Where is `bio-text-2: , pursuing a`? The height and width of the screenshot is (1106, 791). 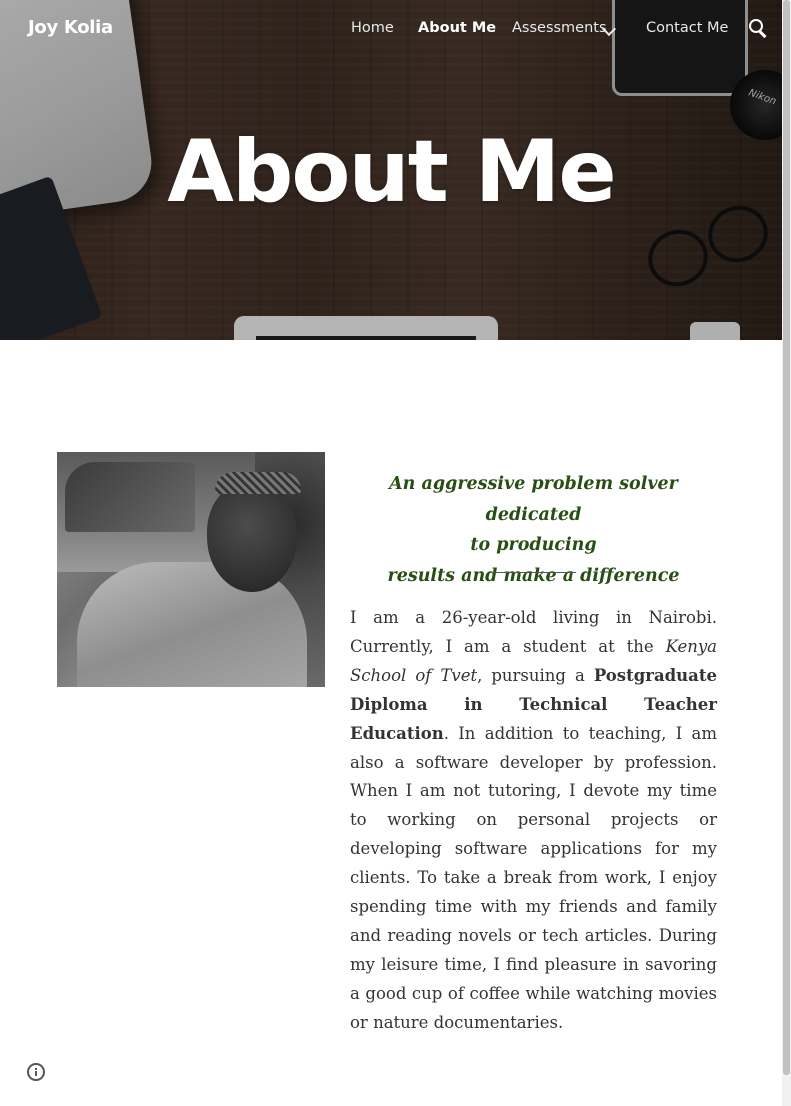 bio-text-2: , pursuing a is located at coordinates (535, 675).